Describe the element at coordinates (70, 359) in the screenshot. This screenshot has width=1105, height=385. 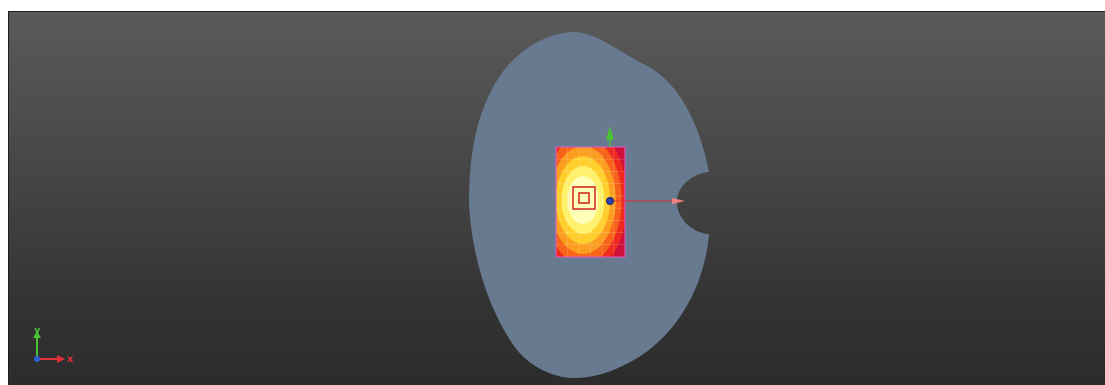
I see `x-axis-label: x` at that location.